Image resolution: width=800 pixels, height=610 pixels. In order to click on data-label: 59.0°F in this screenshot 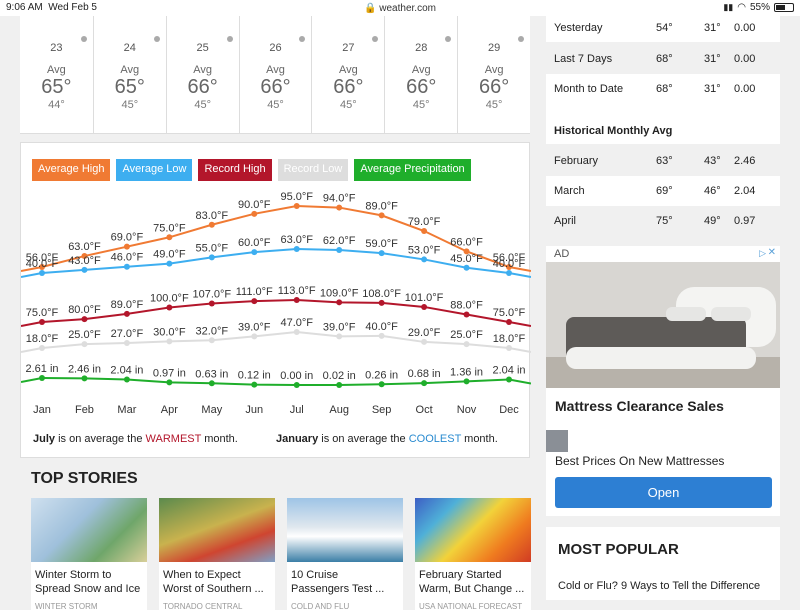, I will do `click(381, 244)`.